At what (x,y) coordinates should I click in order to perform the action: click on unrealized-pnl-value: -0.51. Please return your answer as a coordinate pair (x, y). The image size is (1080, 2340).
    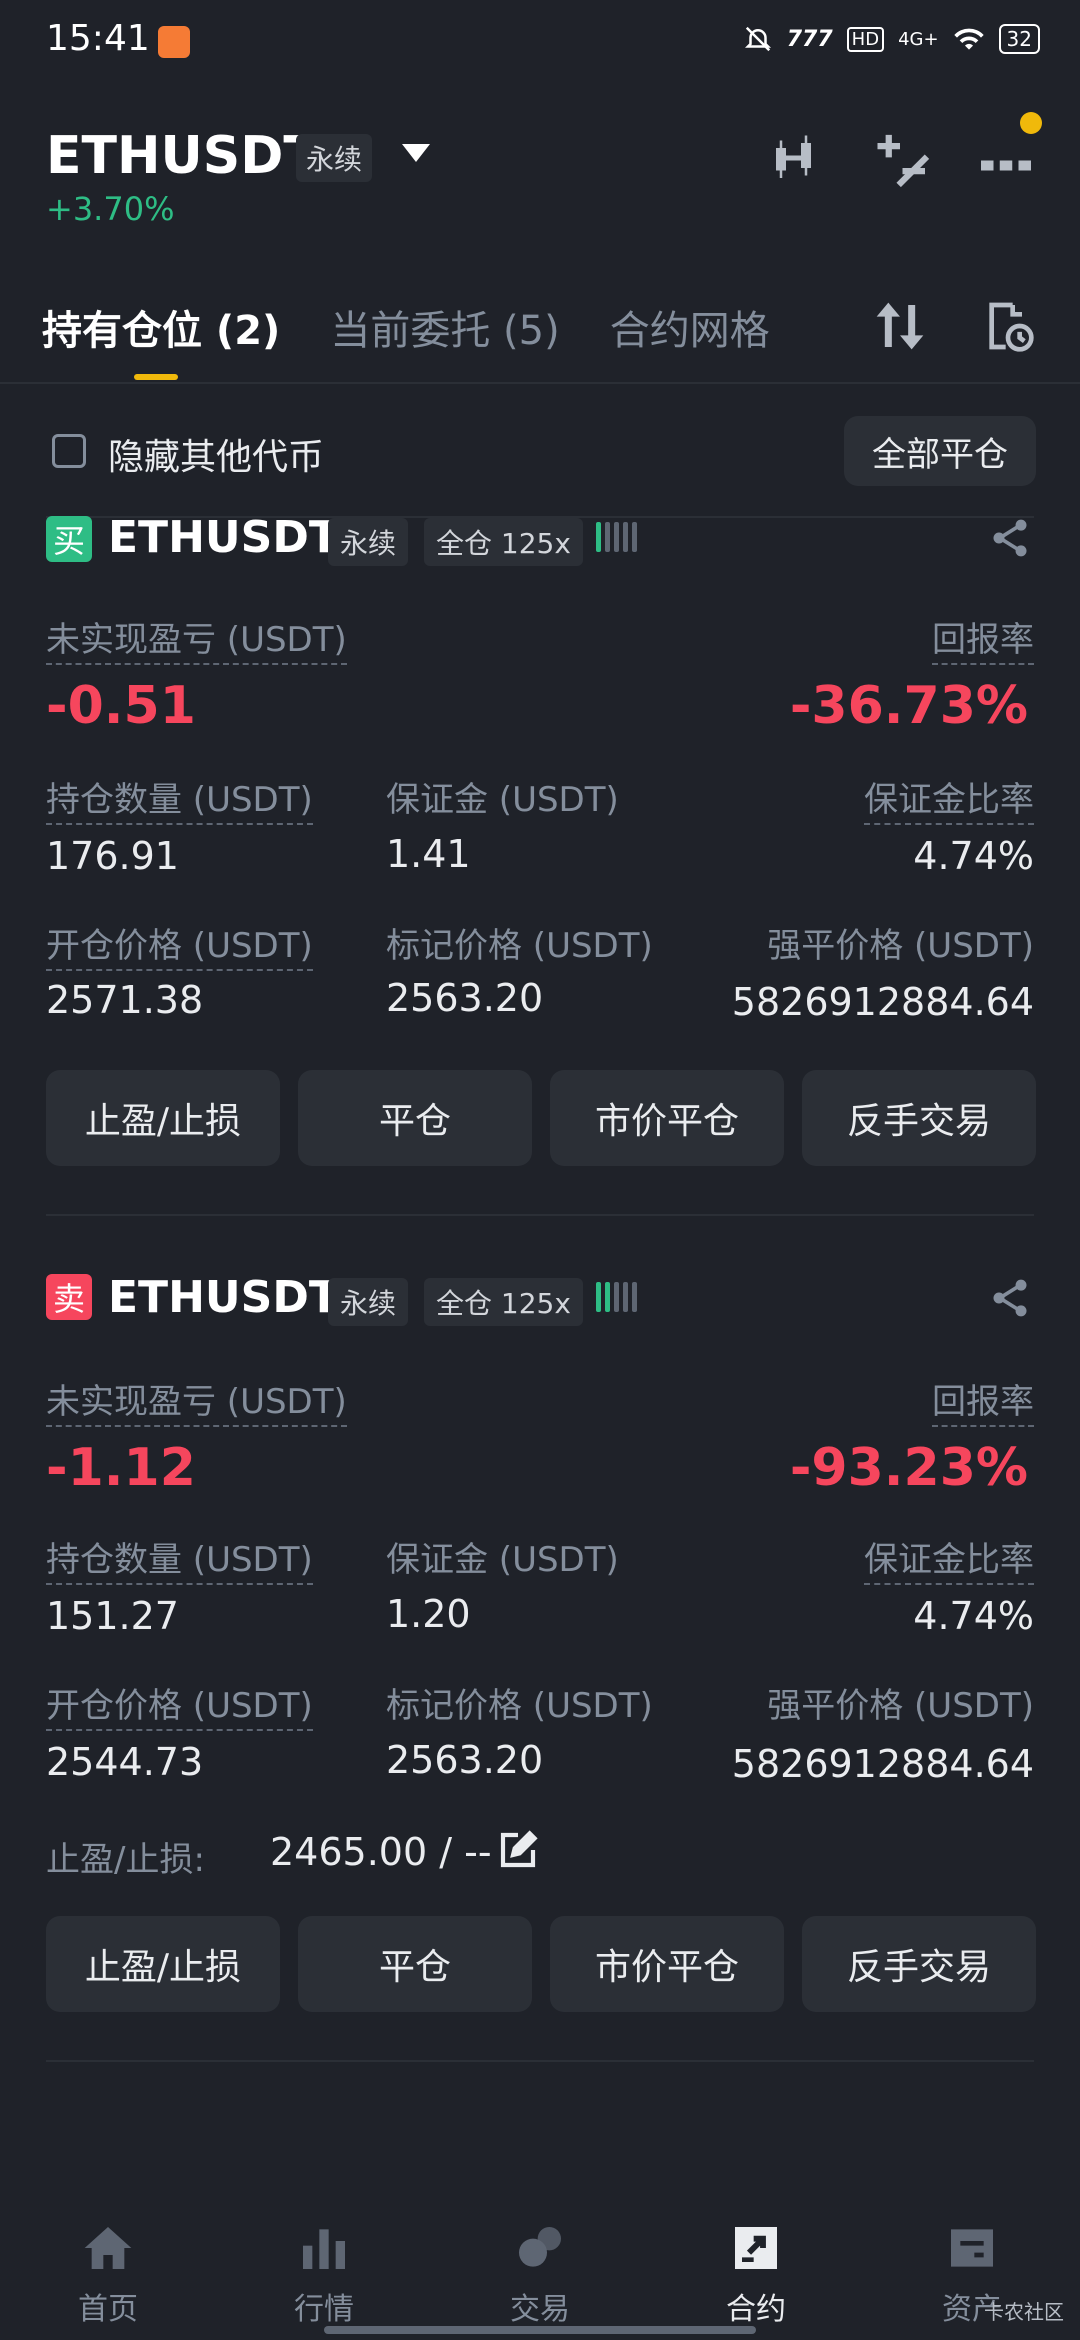
    Looking at the image, I should click on (121, 706).